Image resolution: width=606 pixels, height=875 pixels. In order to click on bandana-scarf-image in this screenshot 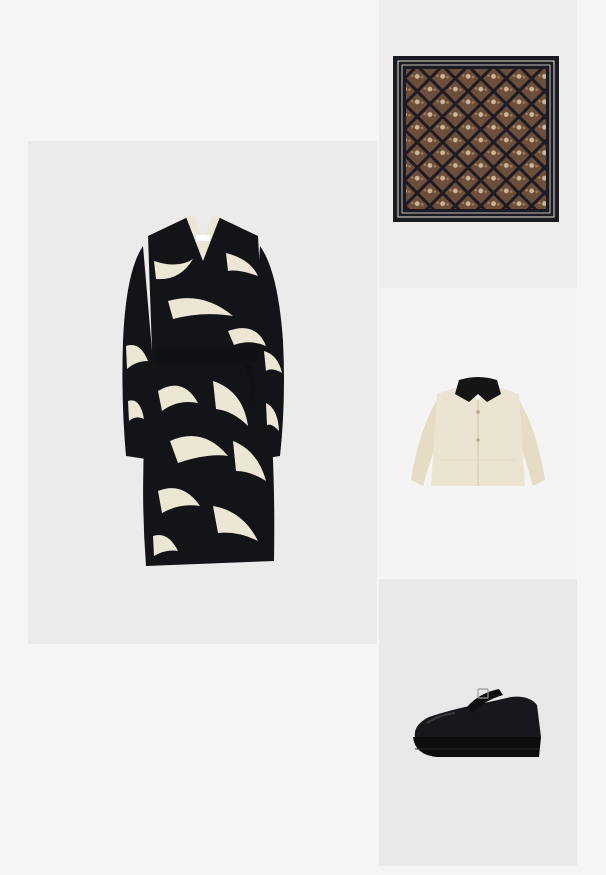, I will do `click(476, 139)`.